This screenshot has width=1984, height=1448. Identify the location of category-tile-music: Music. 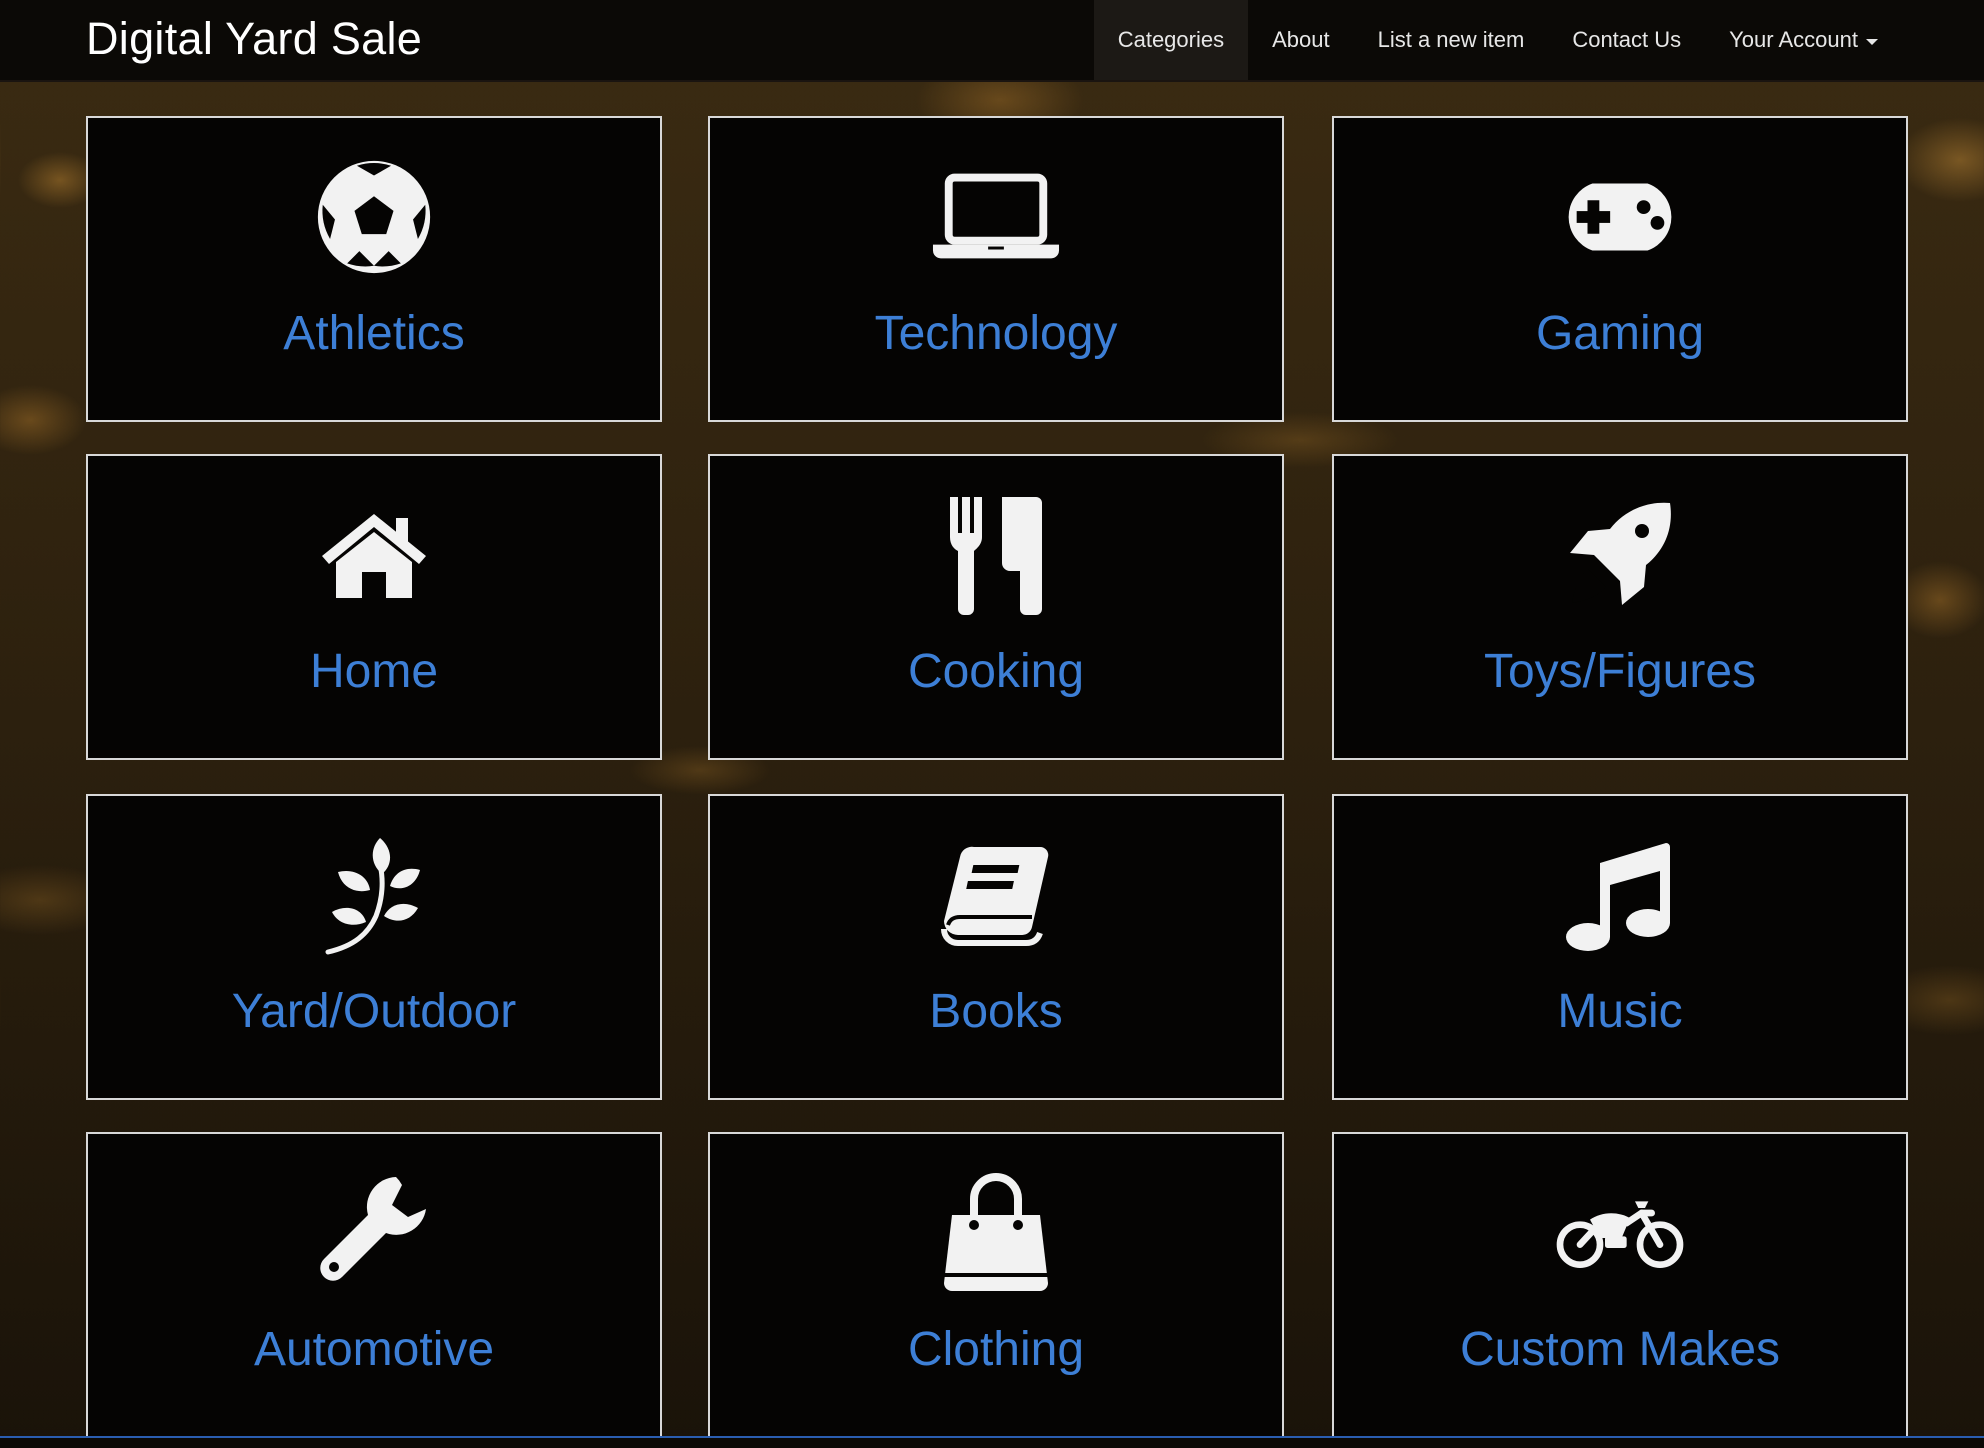
(1620, 947).